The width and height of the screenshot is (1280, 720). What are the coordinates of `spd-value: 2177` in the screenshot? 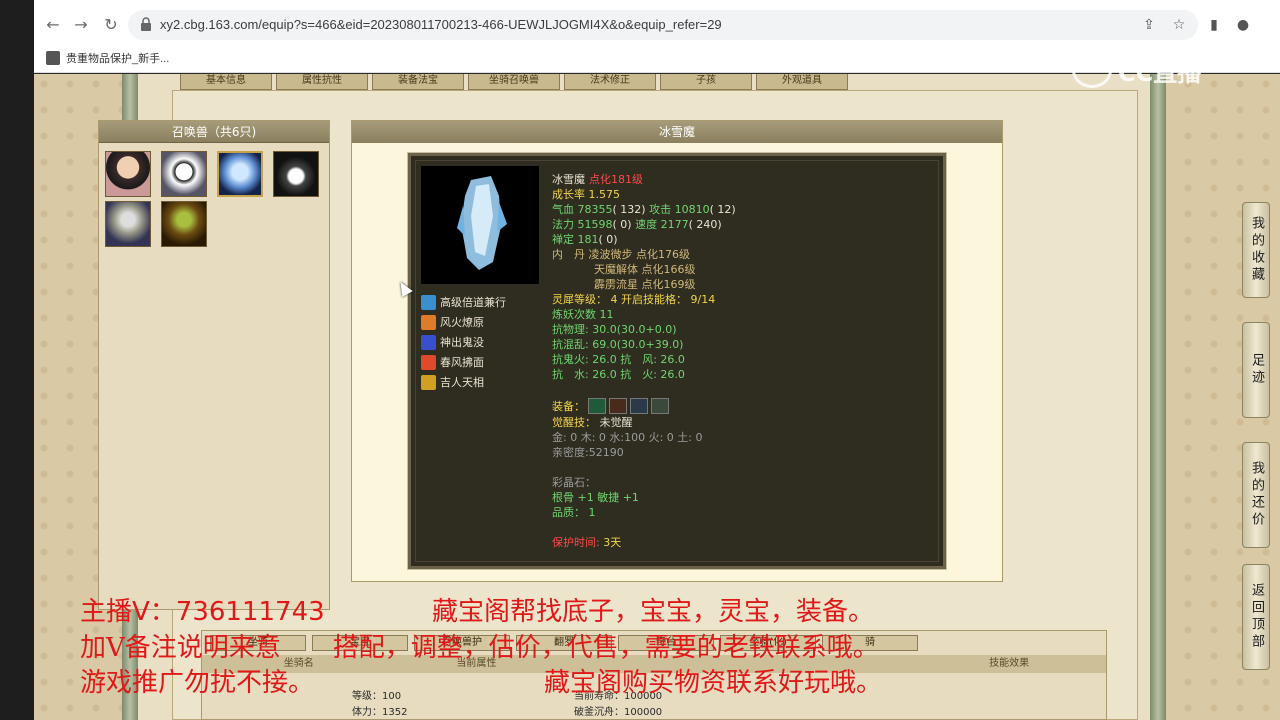 It's located at (674, 224).